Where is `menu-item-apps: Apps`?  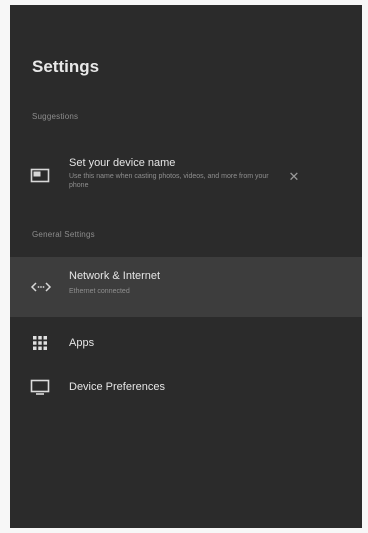 menu-item-apps: Apps is located at coordinates (186, 343).